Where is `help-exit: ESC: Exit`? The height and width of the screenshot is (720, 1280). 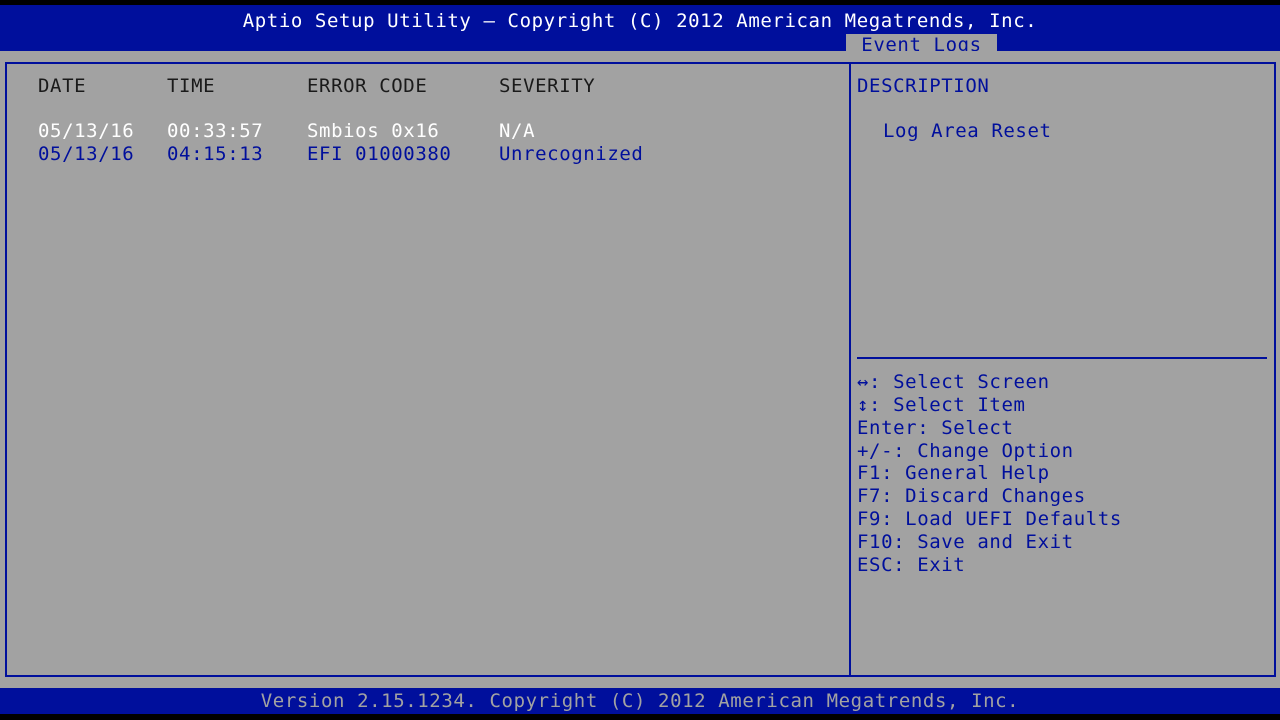
help-exit: ESC: Exit is located at coordinates (911, 565).